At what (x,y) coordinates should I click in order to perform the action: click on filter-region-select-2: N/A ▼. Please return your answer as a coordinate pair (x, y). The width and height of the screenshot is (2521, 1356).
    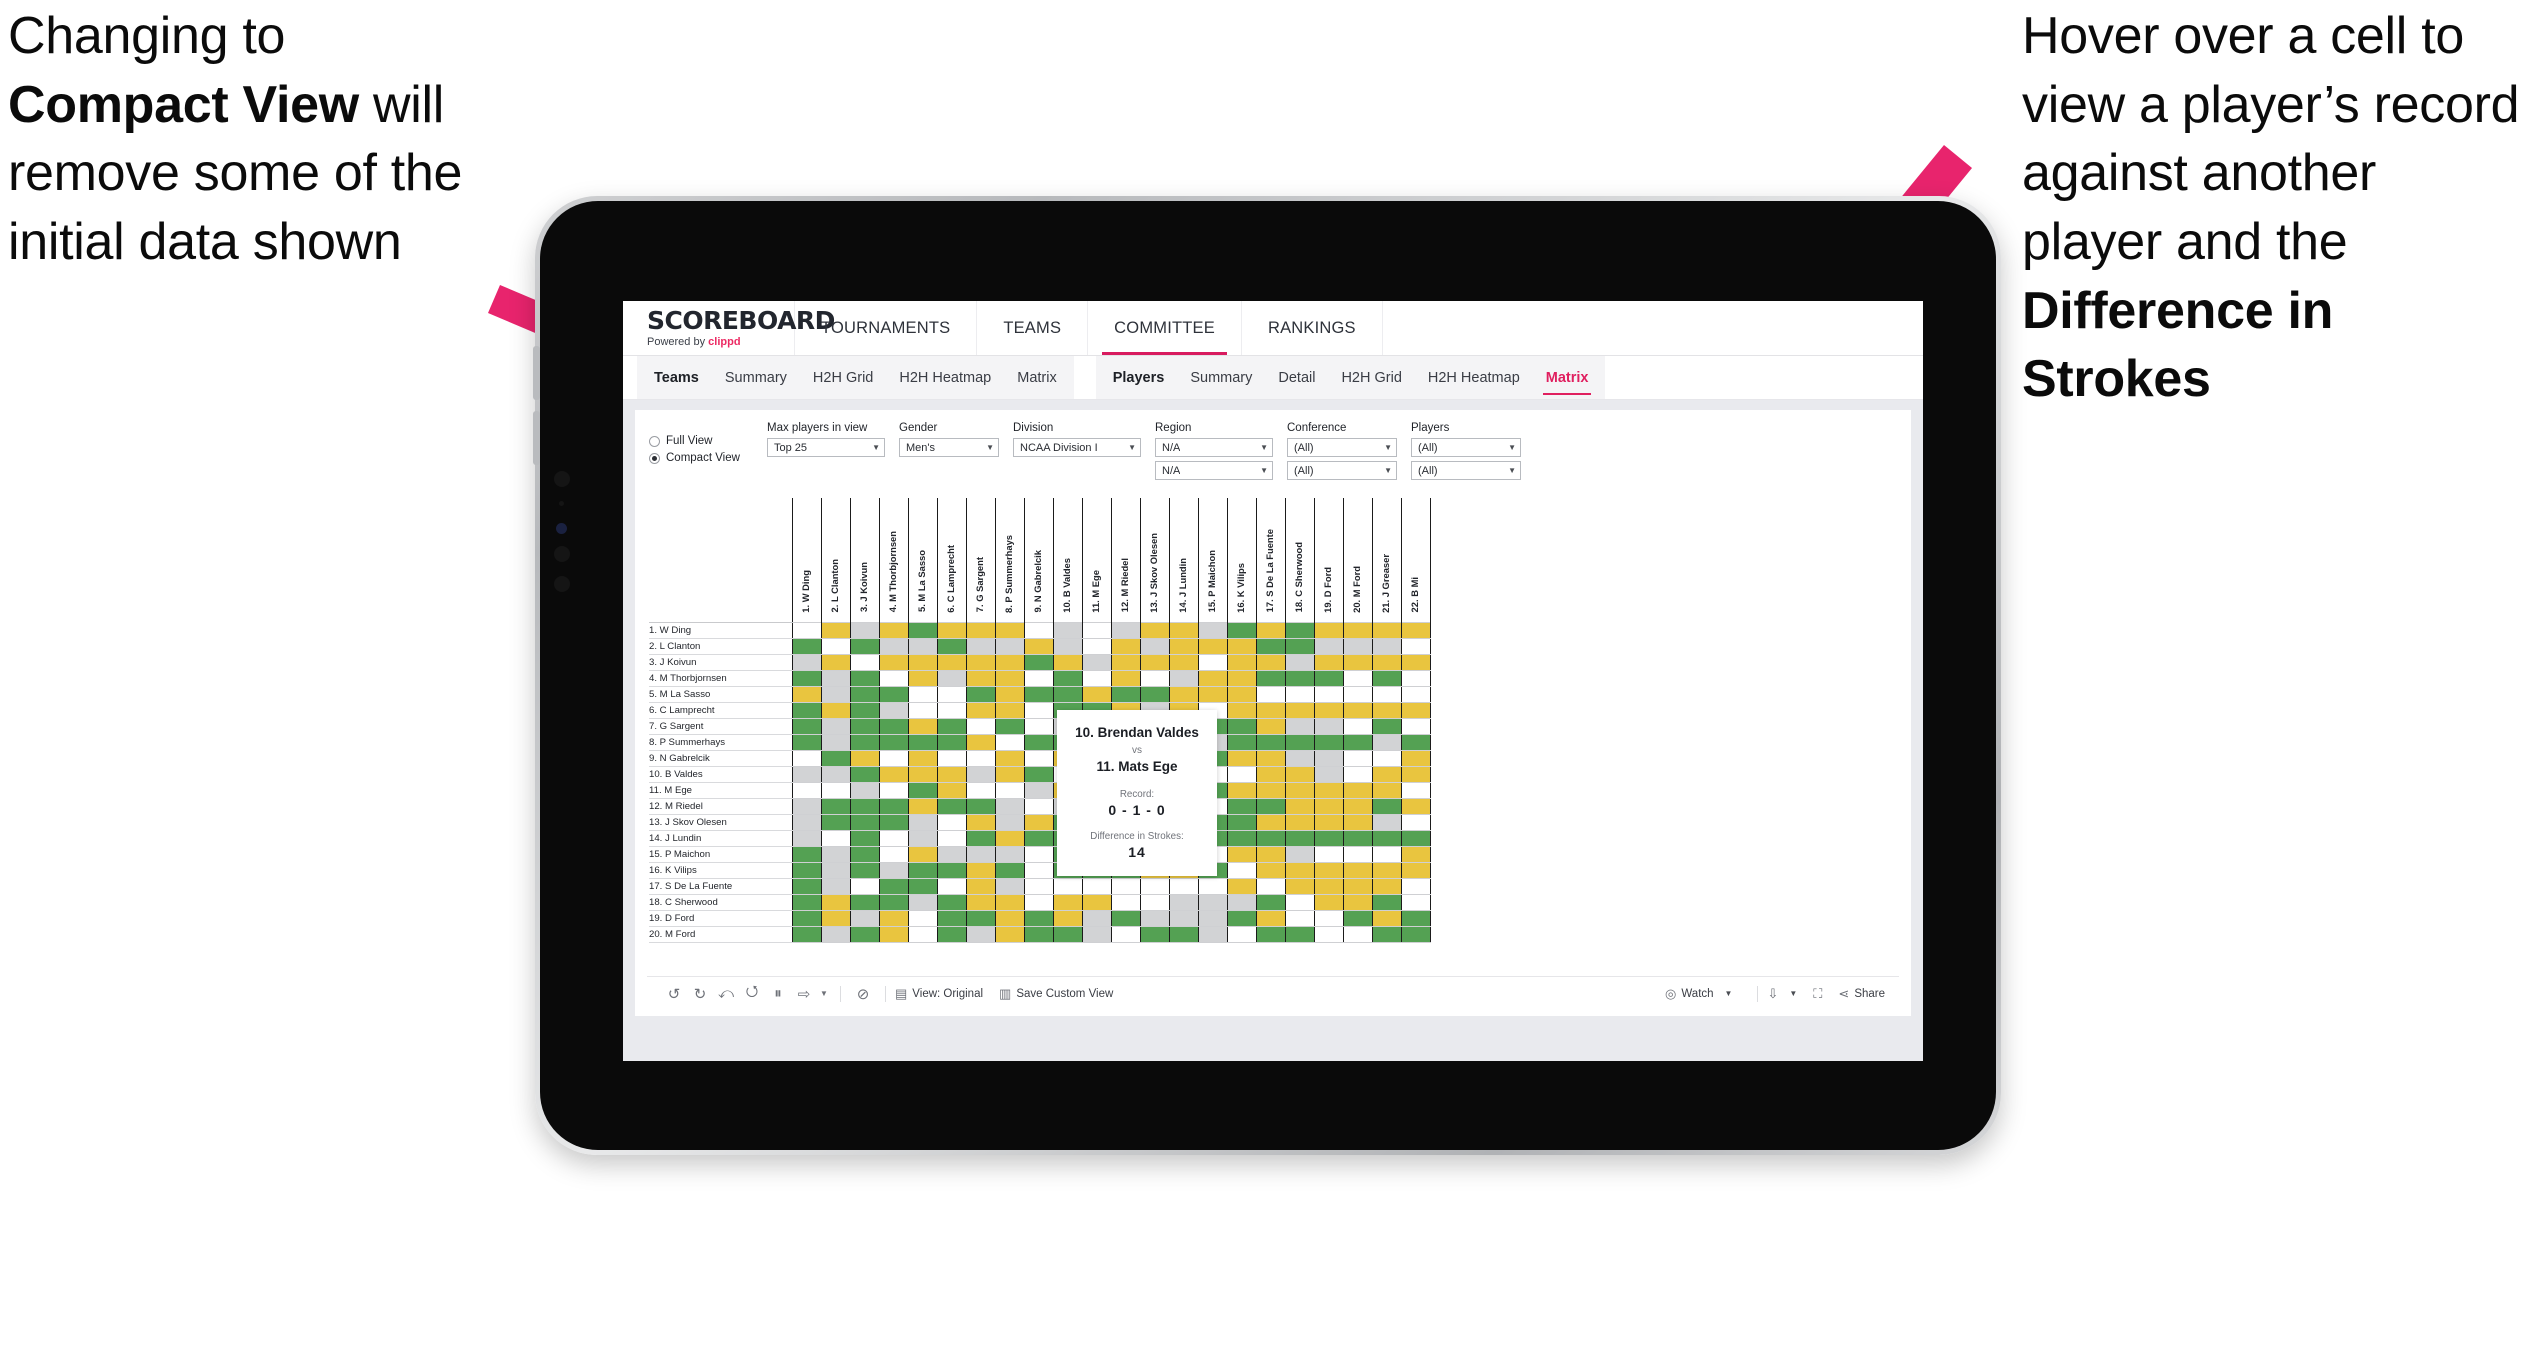
    Looking at the image, I should click on (1214, 470).